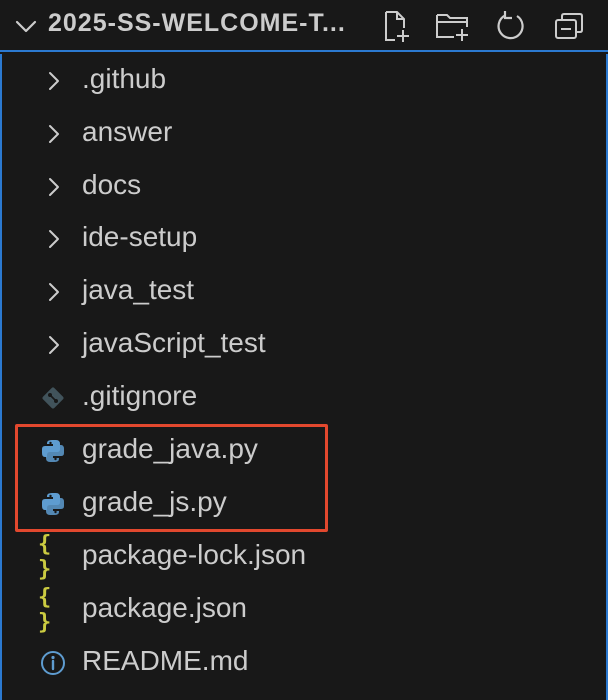  What do you see at coordinates (140, 236) in the screenshot?
I see `item-label: ide-setup` at bounding box center [140, 236].